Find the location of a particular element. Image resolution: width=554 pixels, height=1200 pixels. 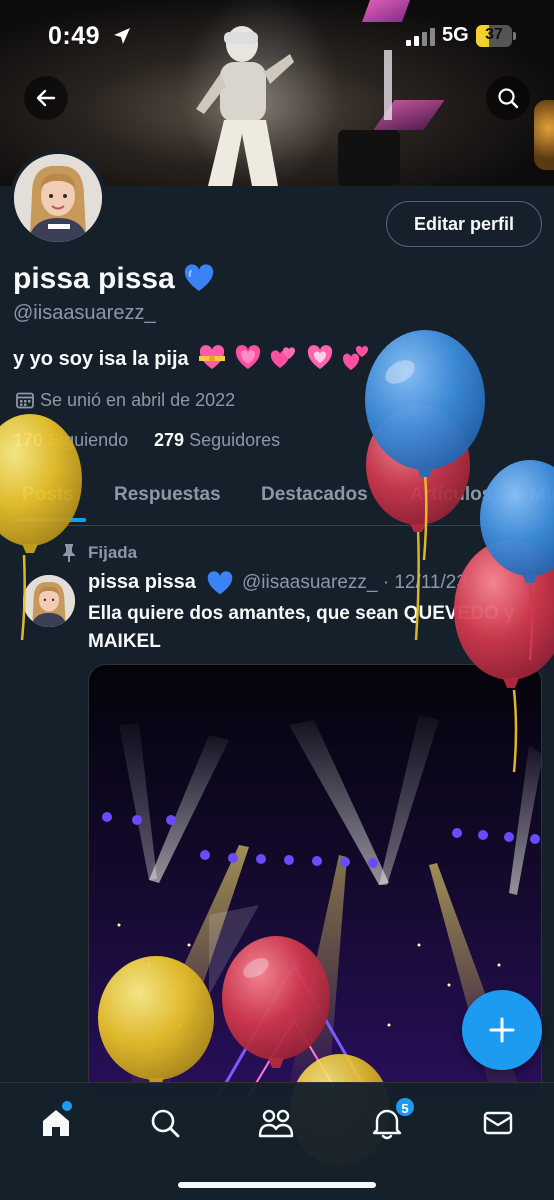

followers-link: 279 Seguidores is located at coordinates (217, 440).